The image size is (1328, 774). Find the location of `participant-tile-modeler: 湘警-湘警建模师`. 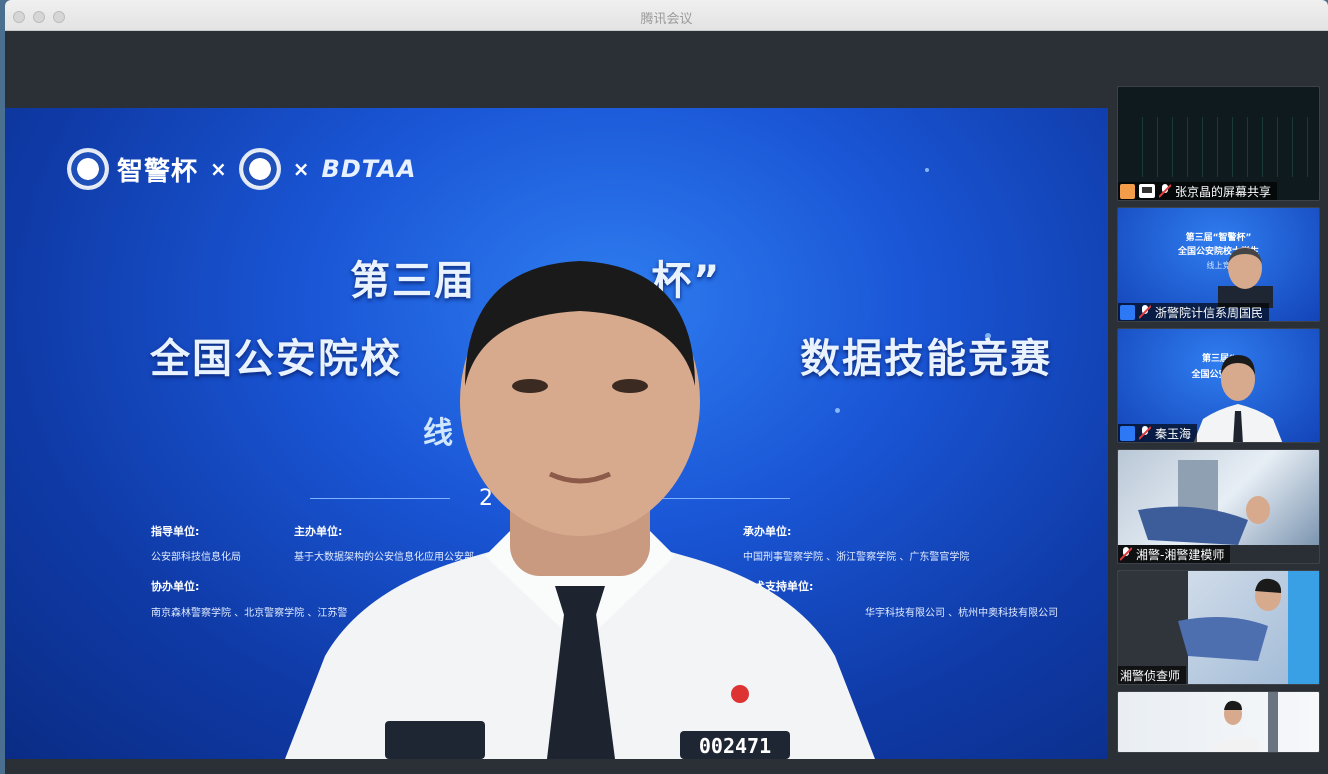

participant-tile-modeler: 湘警-湘警建模师 is located at coordinates (1218, 506).